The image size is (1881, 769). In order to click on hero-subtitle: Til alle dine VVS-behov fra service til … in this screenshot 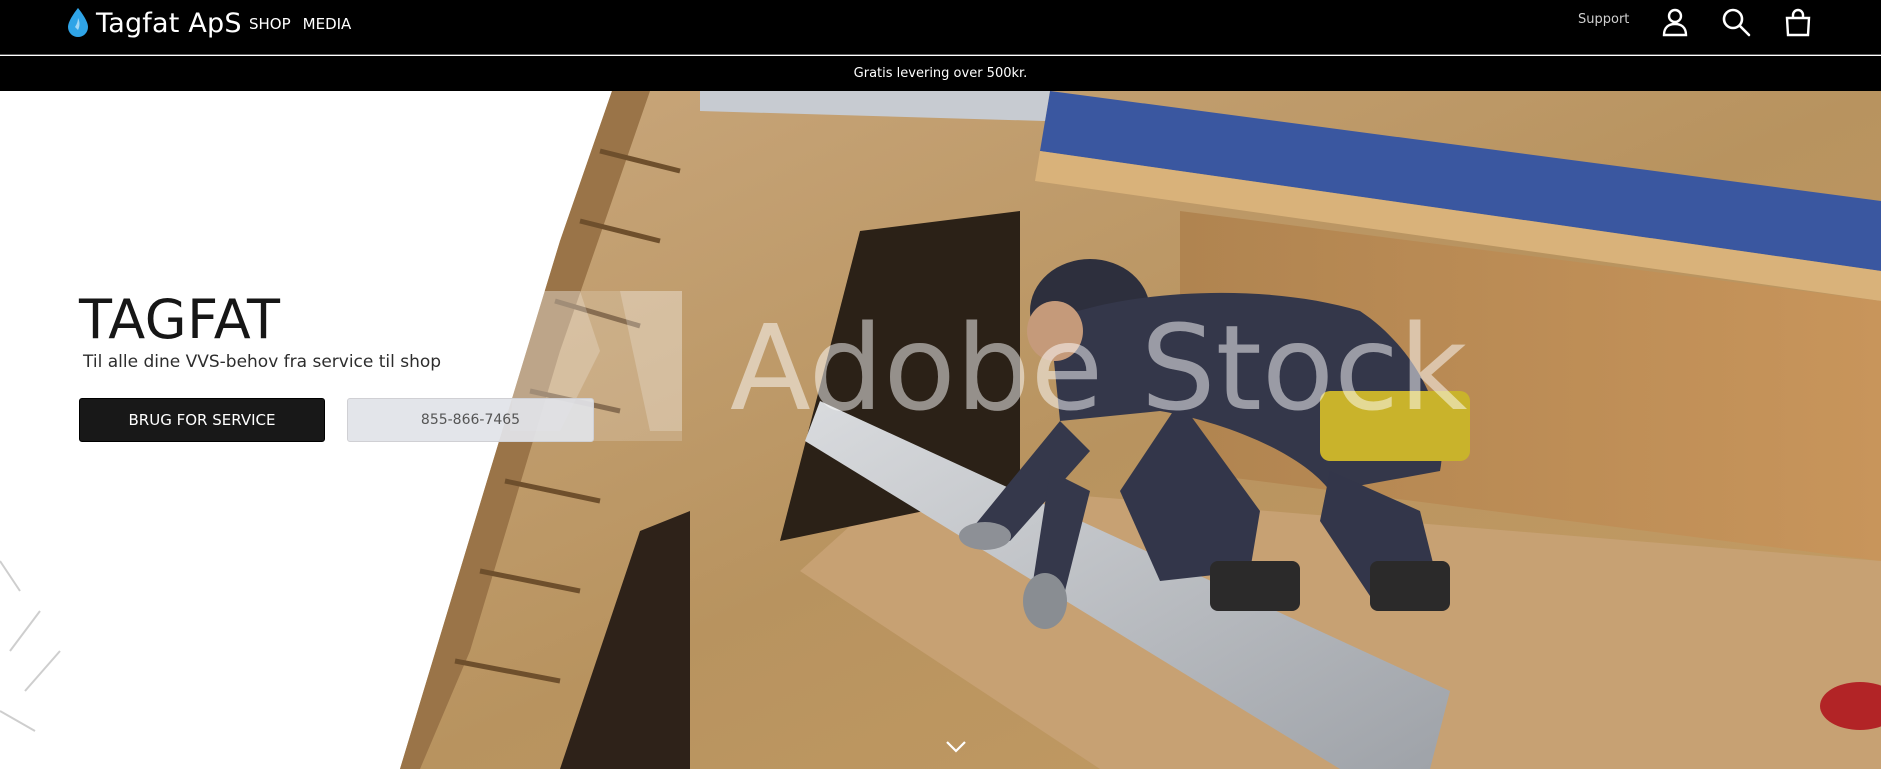, I will do `click(262, 362)`.